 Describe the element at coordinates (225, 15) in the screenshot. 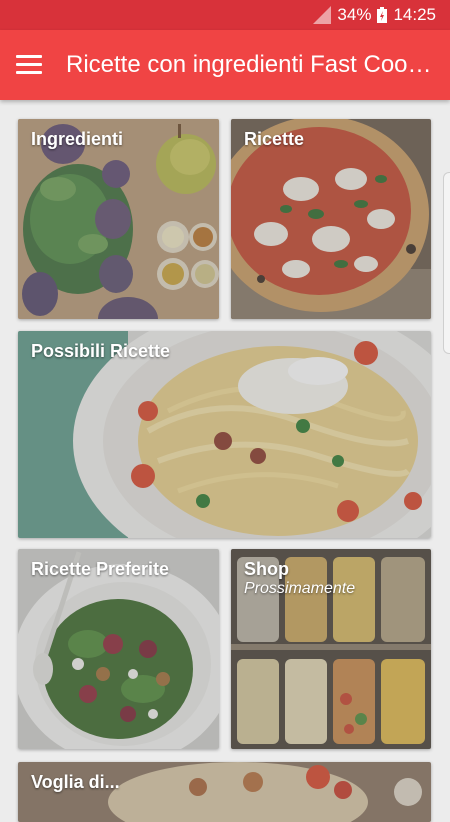

I see `status-bar: 34% 14:25` at that location.